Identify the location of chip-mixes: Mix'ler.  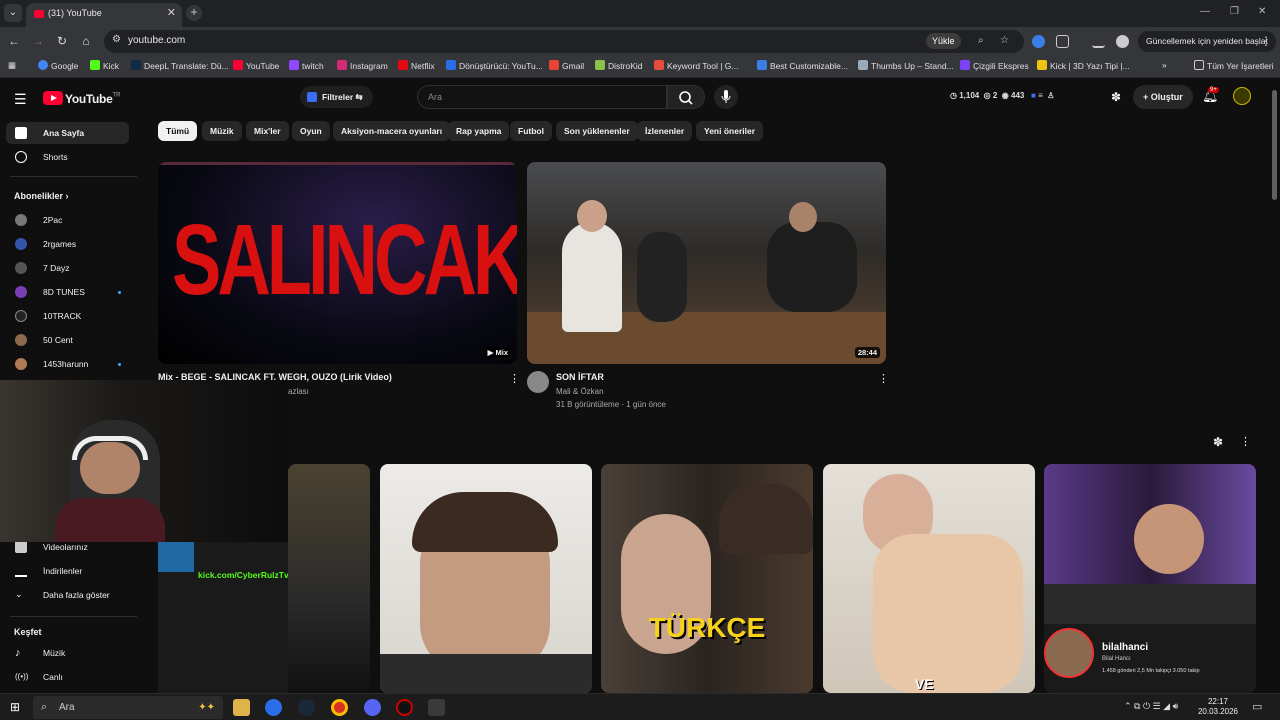
(267, 131).